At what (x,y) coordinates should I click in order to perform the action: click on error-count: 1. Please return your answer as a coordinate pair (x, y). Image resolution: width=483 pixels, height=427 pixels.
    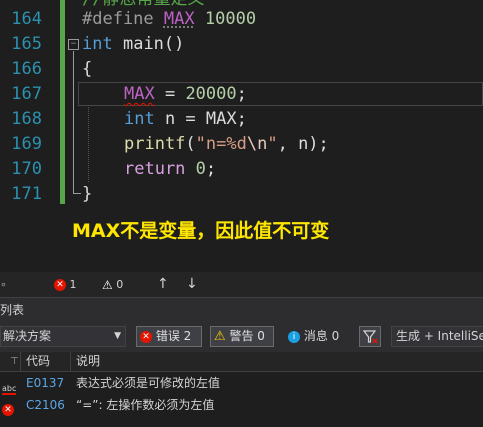
    Looking at the image, I should click on (73, 284).